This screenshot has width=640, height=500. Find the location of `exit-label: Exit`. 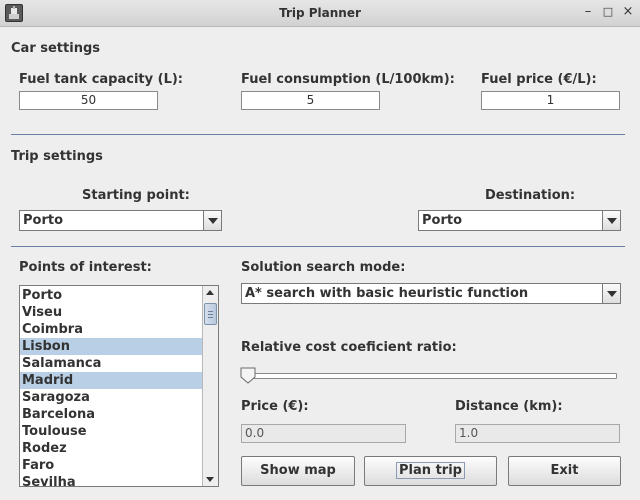

exit-label: Exit is located at coordinates (564, 470).